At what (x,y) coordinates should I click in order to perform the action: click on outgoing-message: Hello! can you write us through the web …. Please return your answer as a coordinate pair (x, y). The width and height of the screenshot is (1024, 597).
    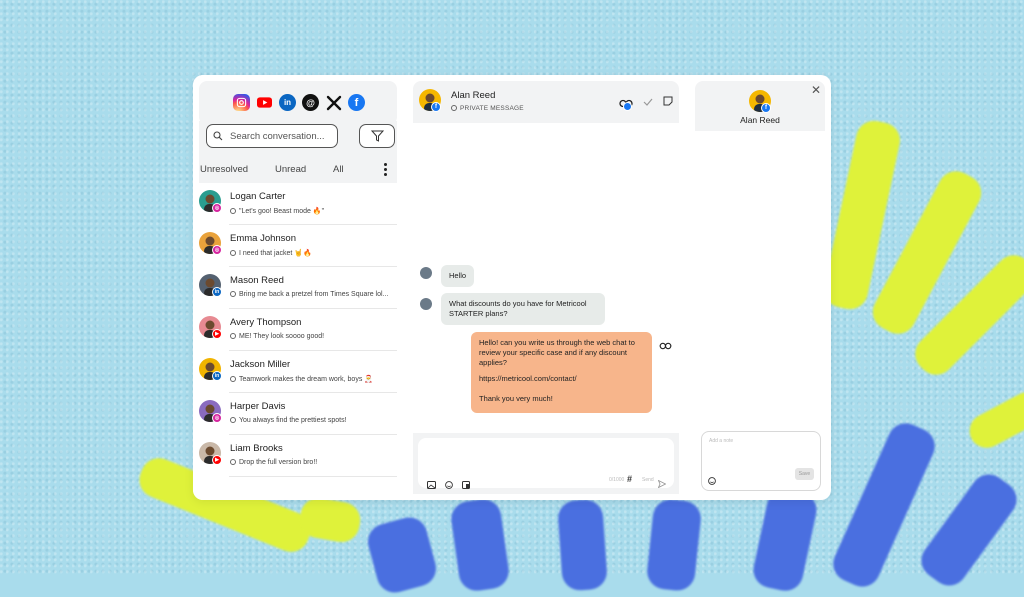
    Looking at the image, I should click on (561, 372).